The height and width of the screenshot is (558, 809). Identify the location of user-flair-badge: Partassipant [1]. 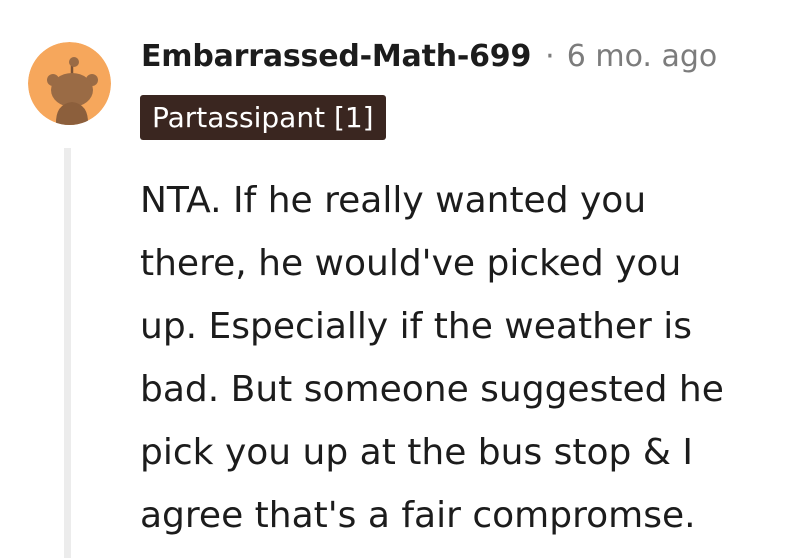
(263, 117).